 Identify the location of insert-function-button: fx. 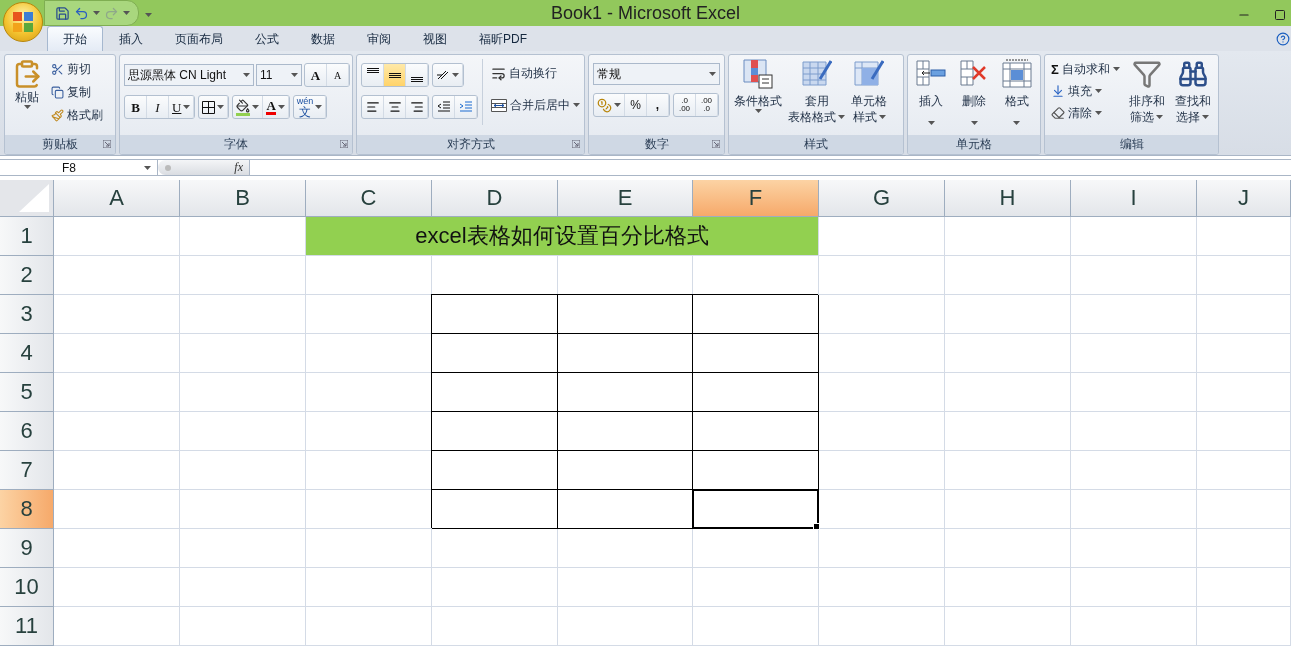
(238, 167).